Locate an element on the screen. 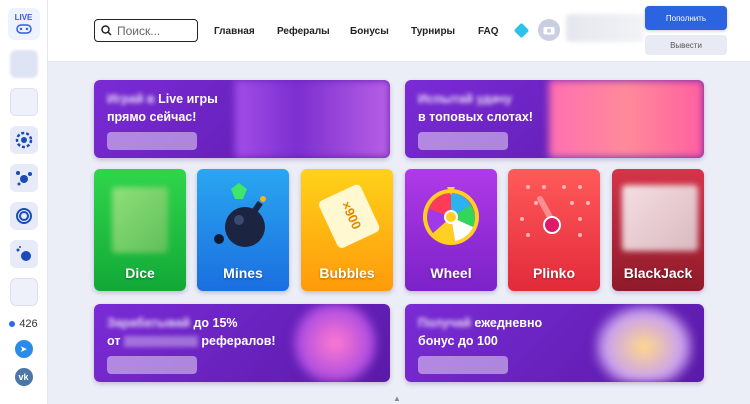  nav-home: Главная is located at coordinates (234, 31).